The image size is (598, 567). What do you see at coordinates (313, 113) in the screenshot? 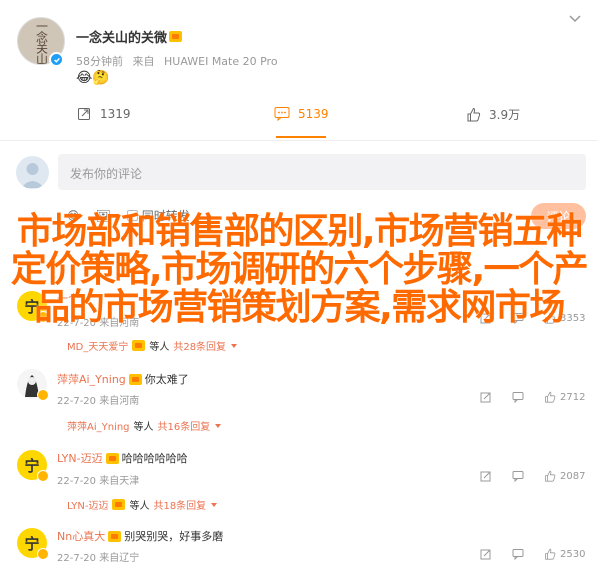
I see `comment-count: 5139` at bounding box center [313, 113].